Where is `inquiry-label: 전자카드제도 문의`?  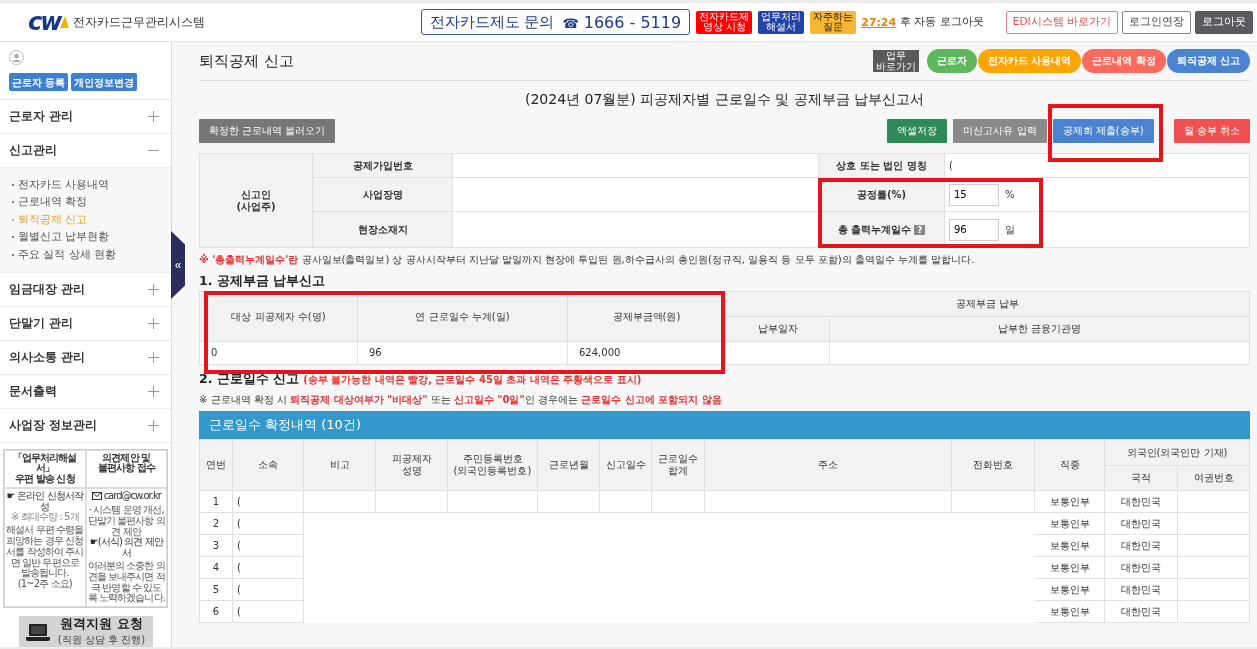 inquiry-label: 전자카드제도 문의 is located at coordinates (492, 22).